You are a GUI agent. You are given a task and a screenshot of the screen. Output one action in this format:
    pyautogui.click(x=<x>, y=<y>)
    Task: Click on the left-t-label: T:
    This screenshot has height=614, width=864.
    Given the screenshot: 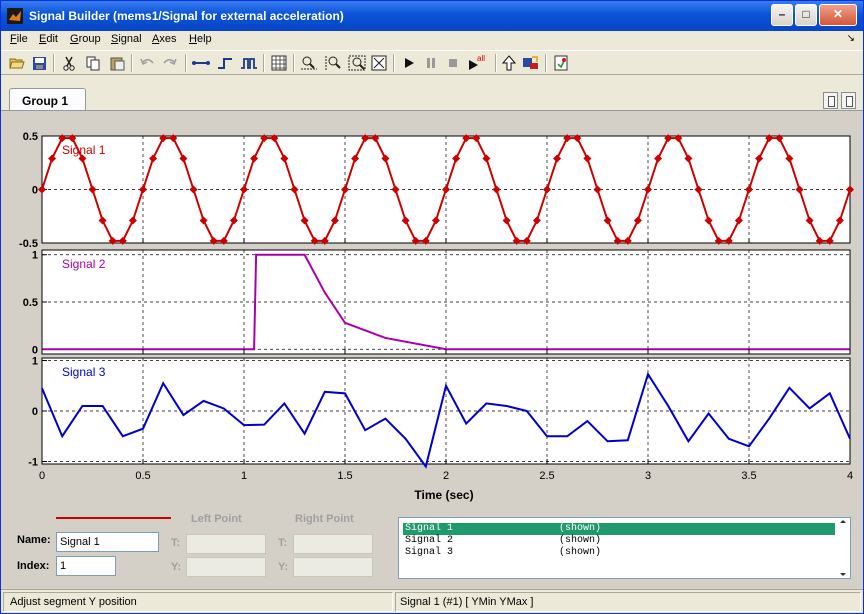 What is the action you would take?
    pyautogui.click(x=176, y=543)
    